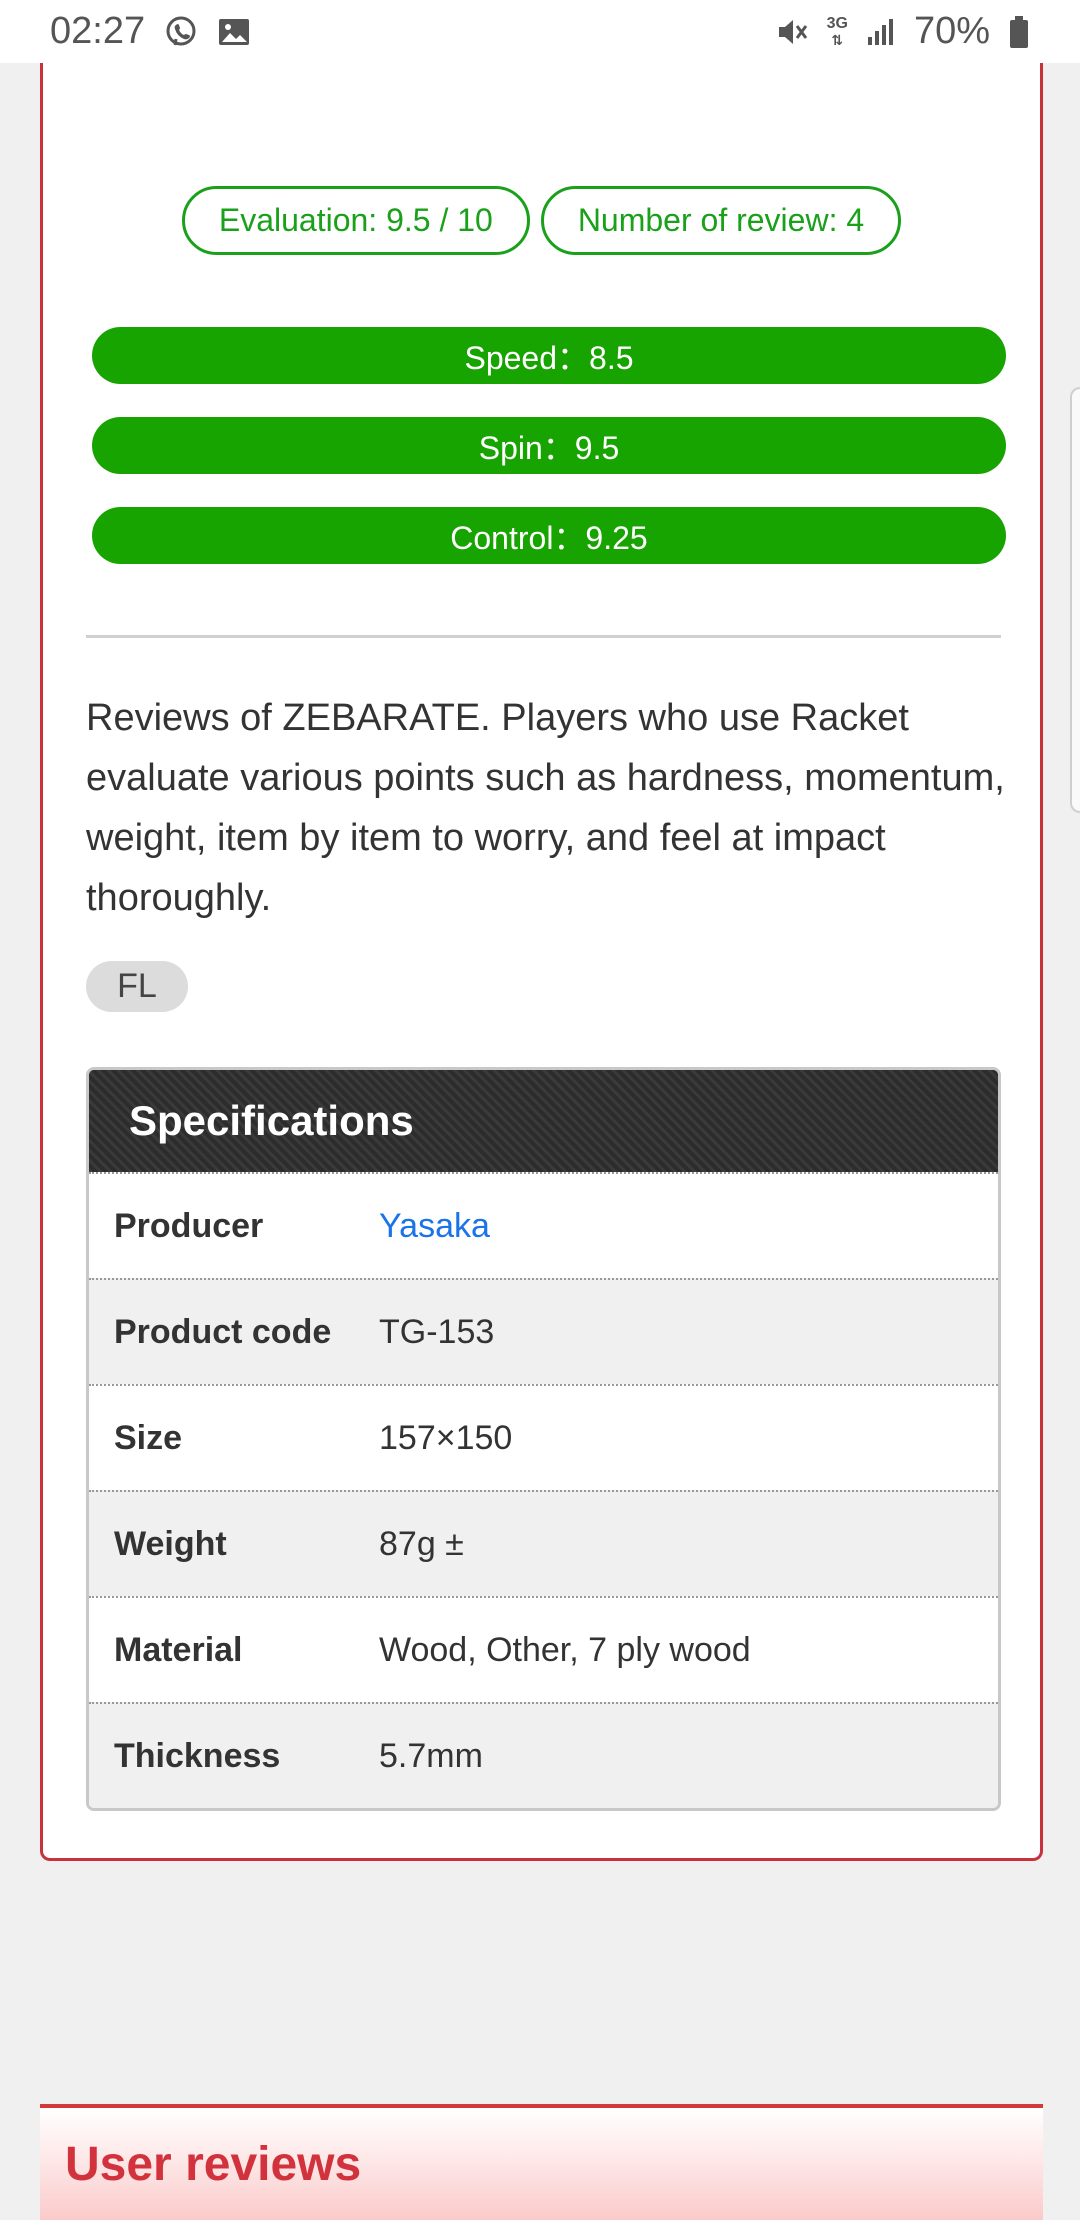 The height and width of the screenshot is (2220, 1080). I want to click on spec-label: Thickness, so click(197, 1755).